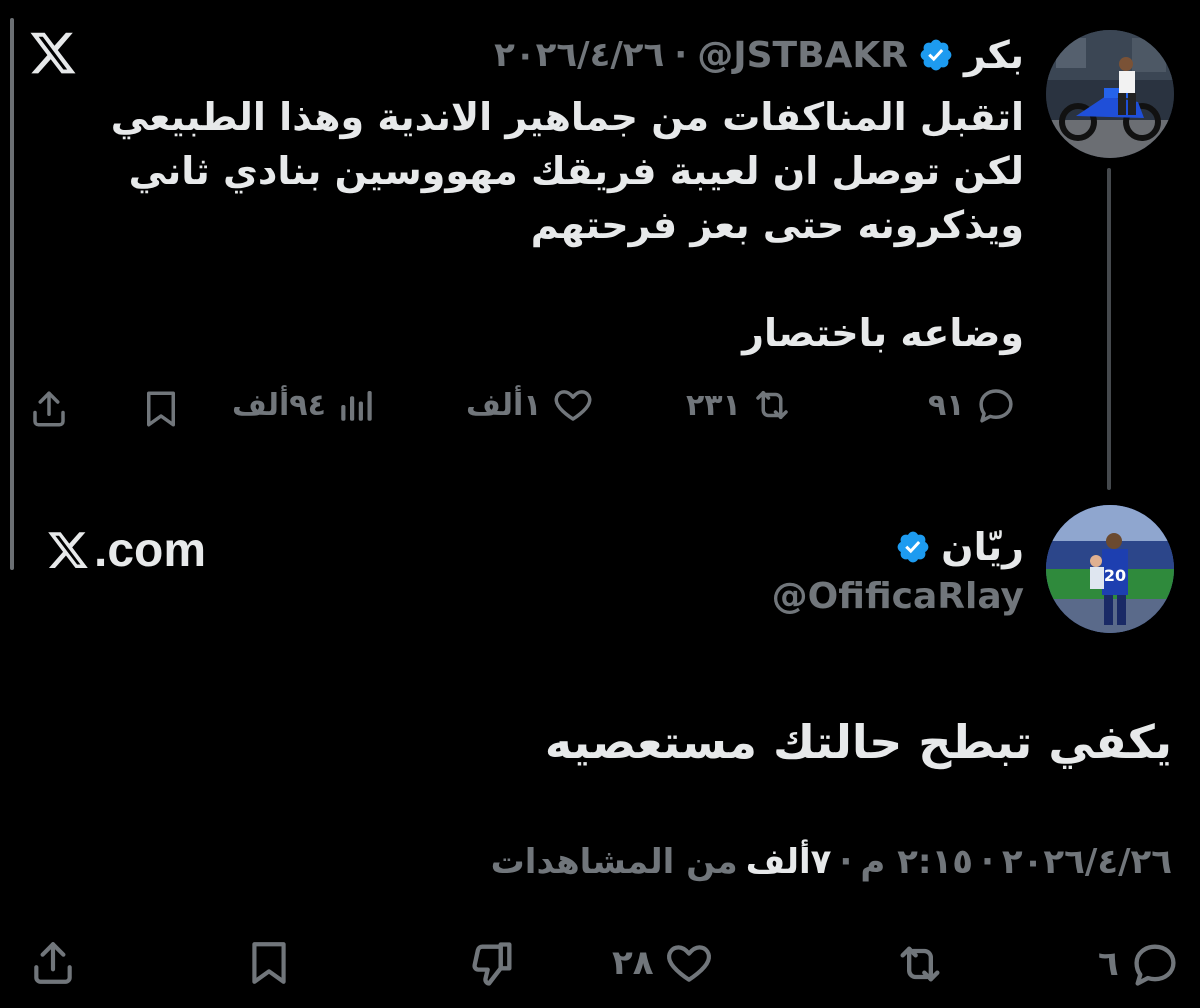  What do you see at coordinates (614, 862) in the screenshot?
I see `reply-views-label: من المشاهدات` at bounding box center [614, 862].